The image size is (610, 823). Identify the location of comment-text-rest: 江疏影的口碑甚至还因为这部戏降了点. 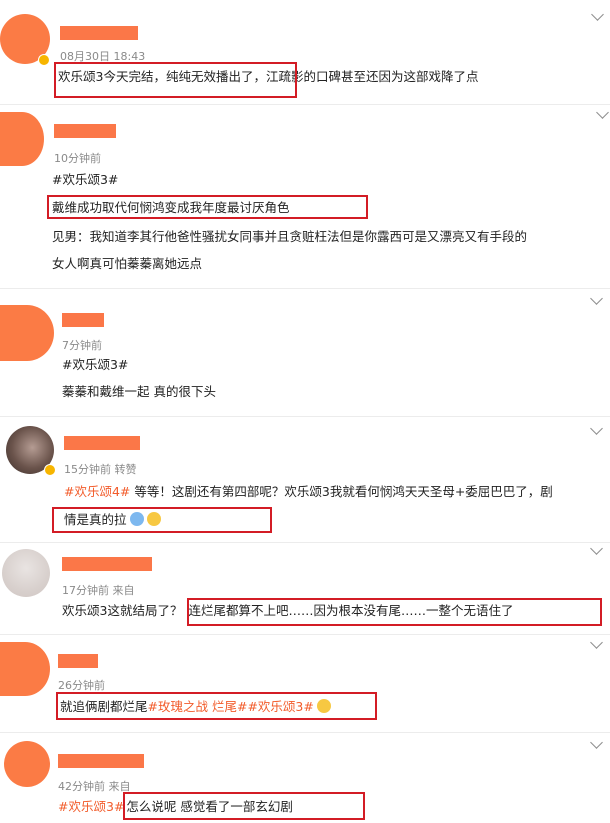
(372, 76).